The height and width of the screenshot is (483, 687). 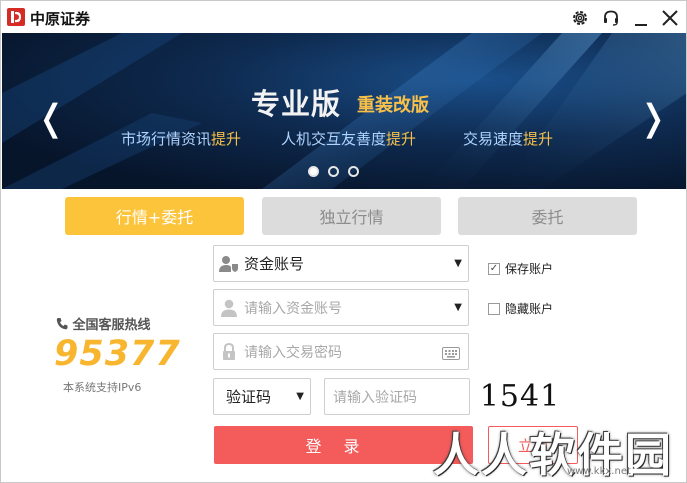 I want to click on settings-button, so click(x=580, y=18).